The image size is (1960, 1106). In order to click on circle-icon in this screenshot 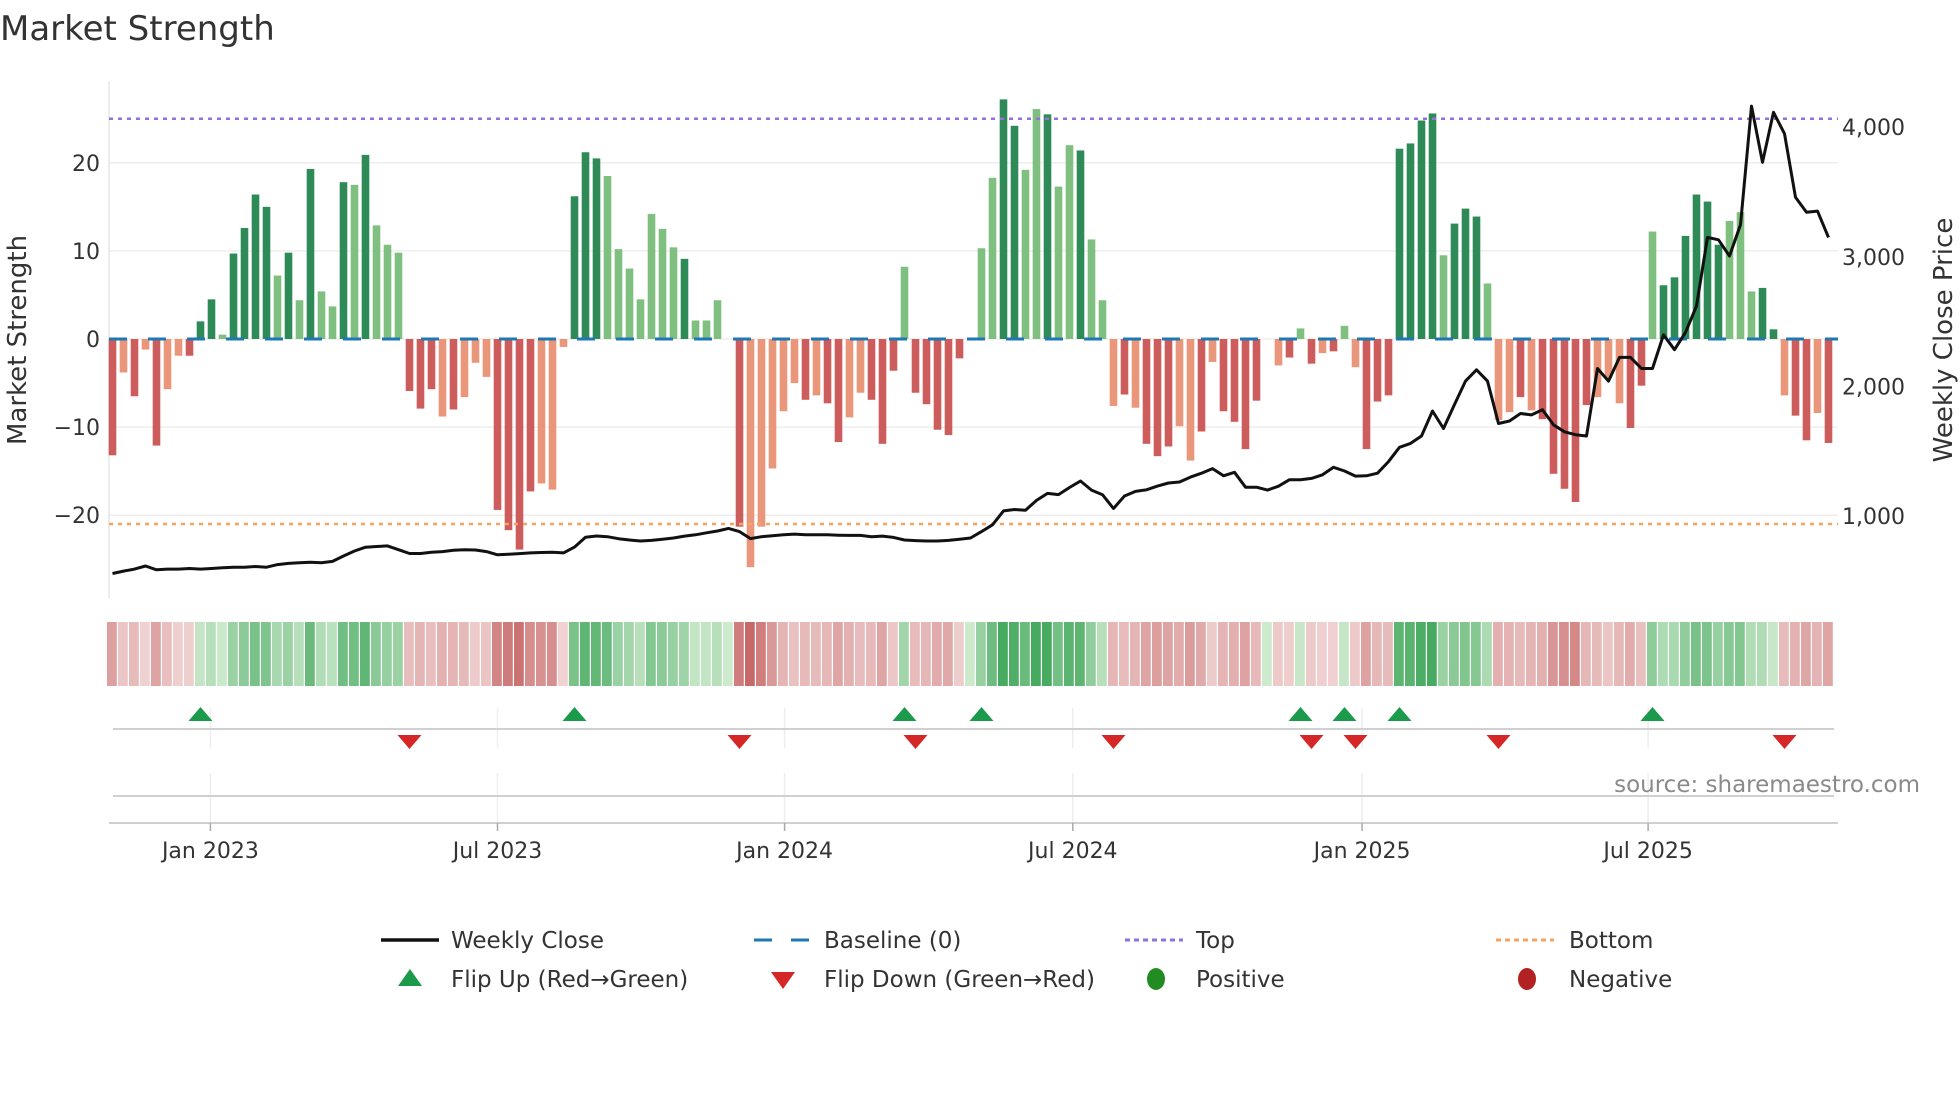, I will do `click(1156, 979)`.